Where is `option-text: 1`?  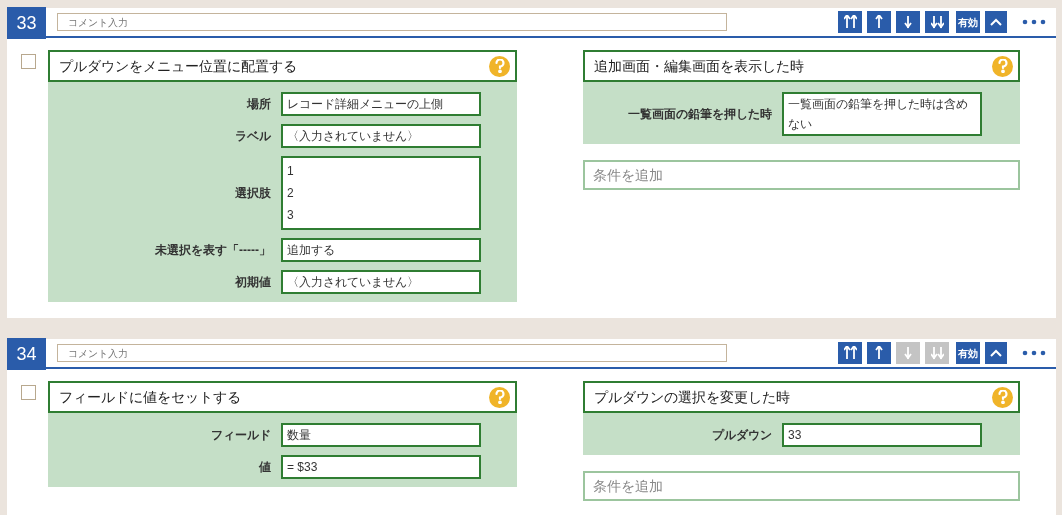 option-text: 1 is located at coordinates (291, 171).